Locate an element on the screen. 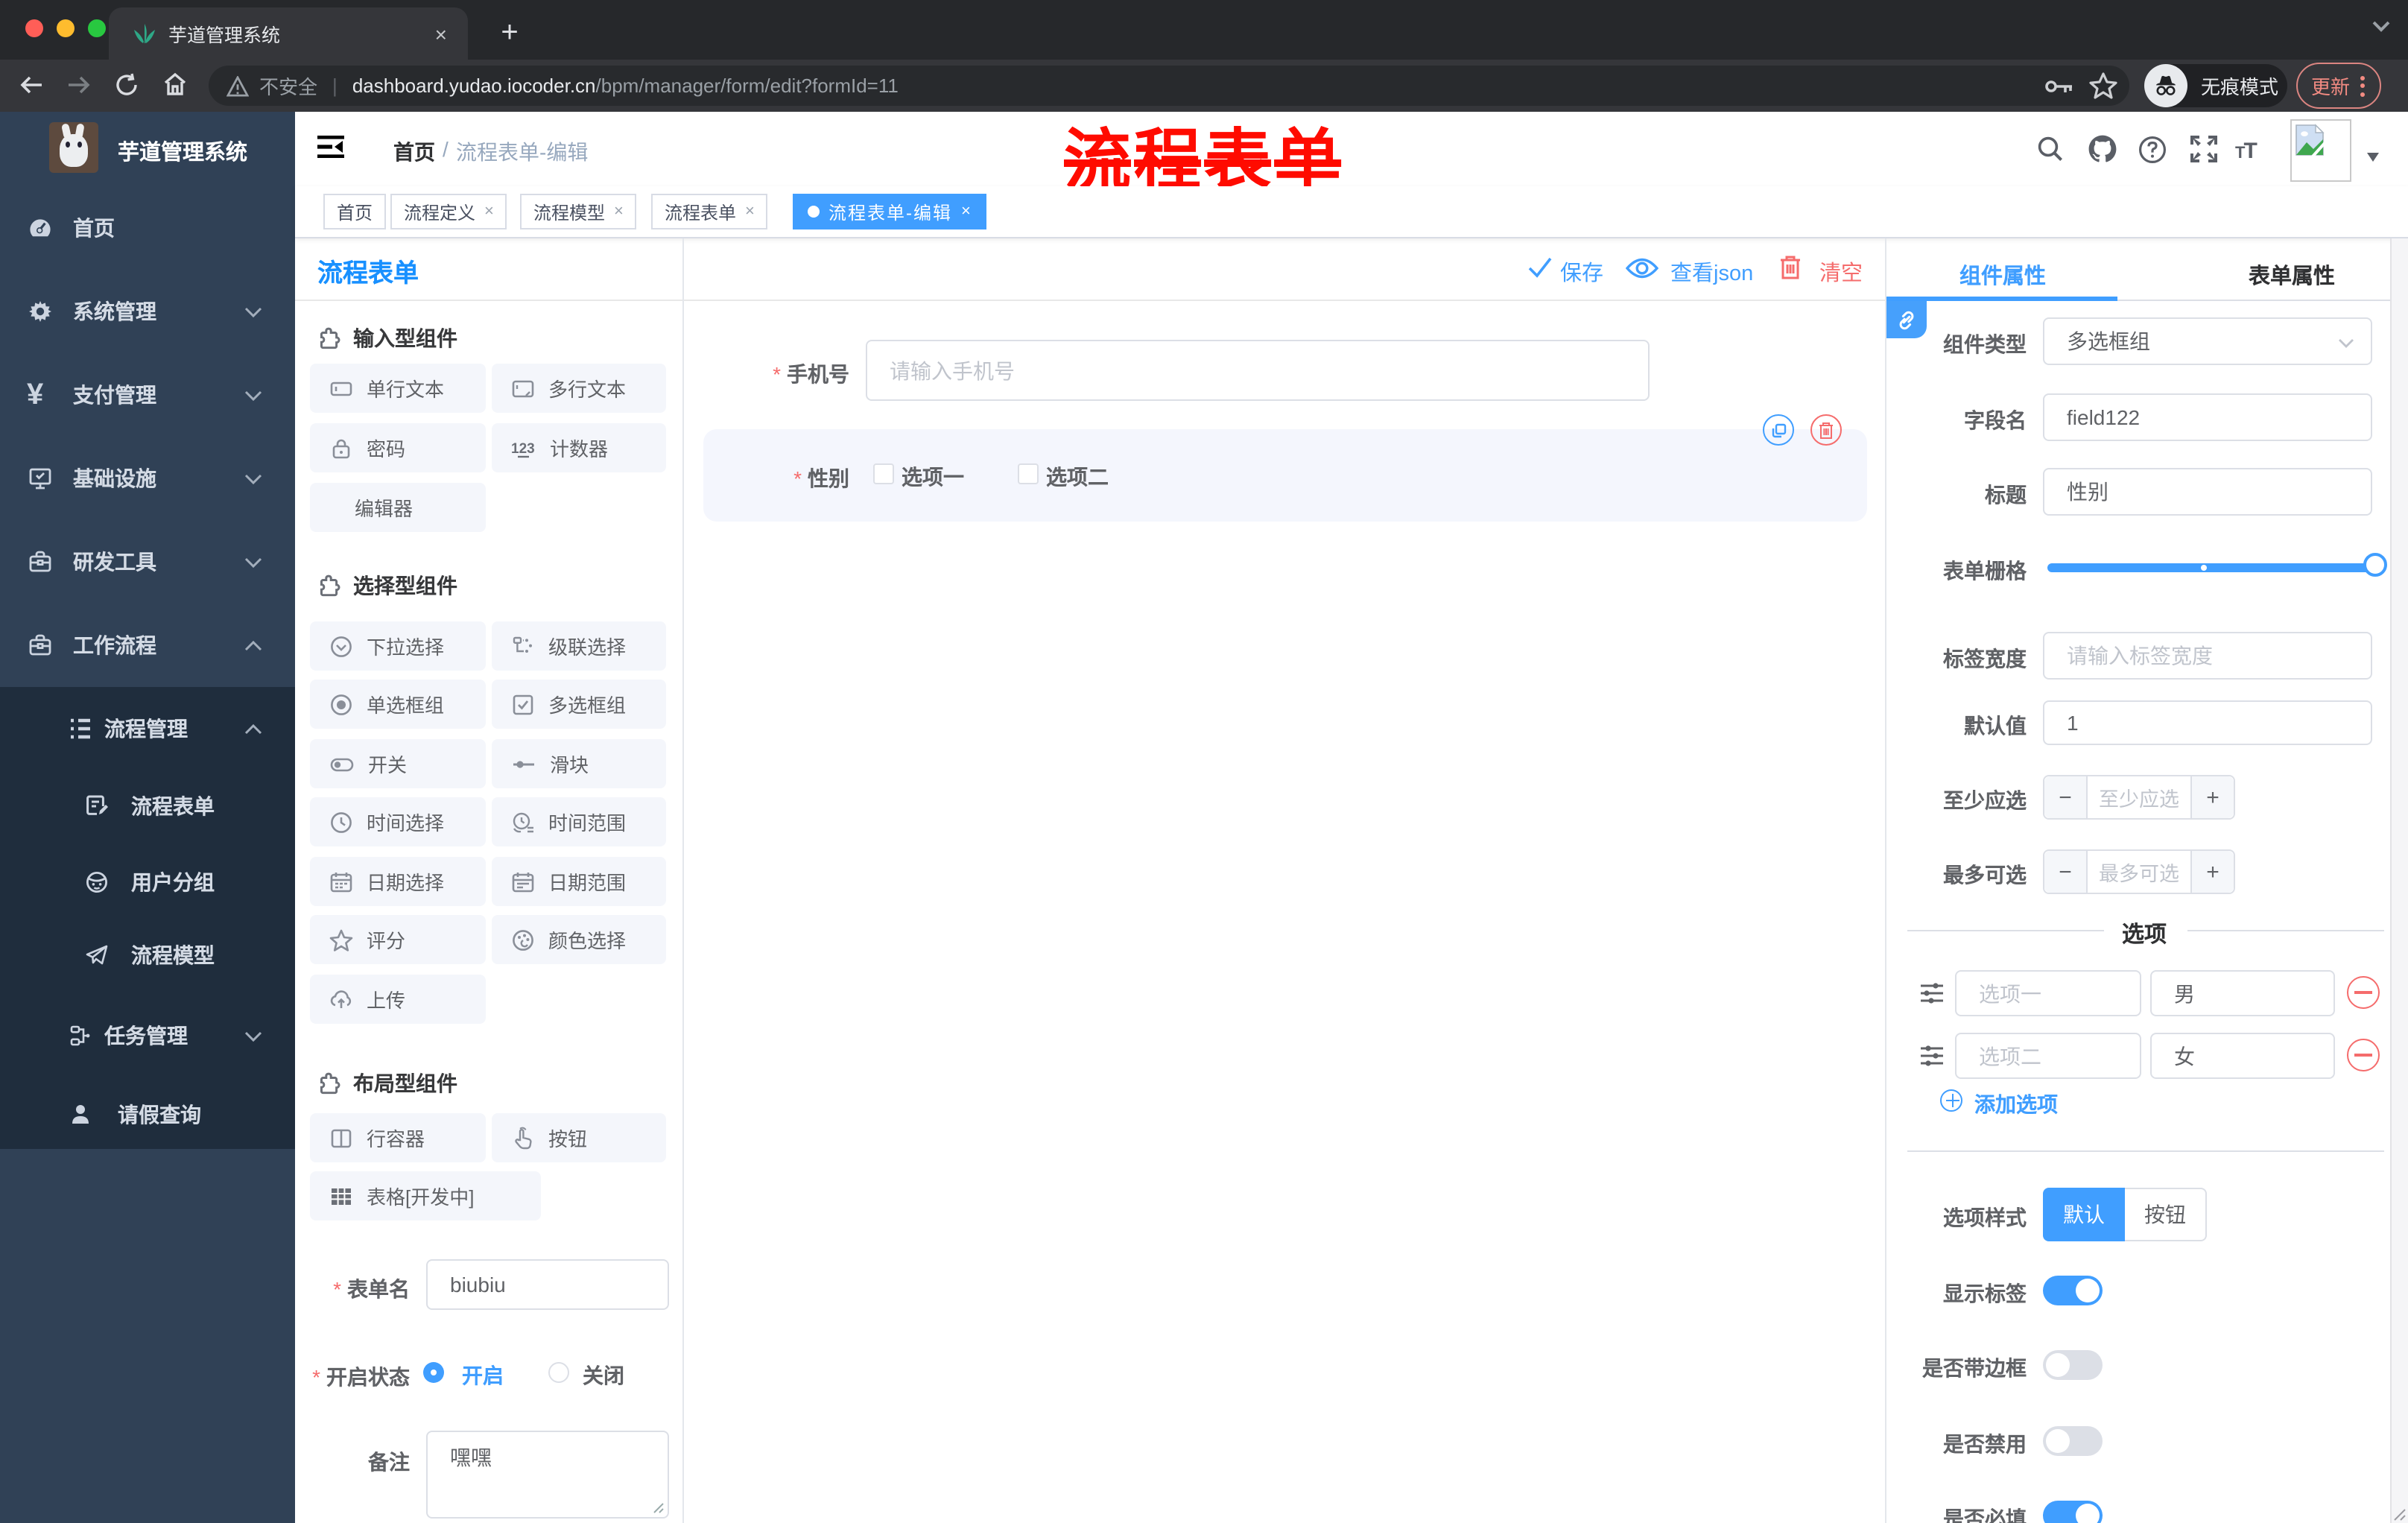 This screenshot has height=1523, width=2408. svg-text: 123 is located at coordinates (523, 448).